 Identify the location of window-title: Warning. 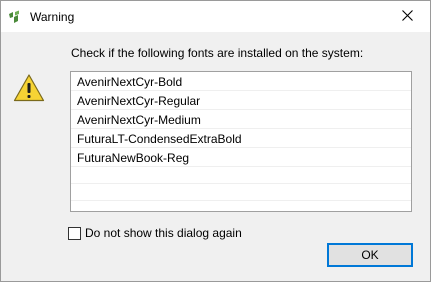
(52, 17).